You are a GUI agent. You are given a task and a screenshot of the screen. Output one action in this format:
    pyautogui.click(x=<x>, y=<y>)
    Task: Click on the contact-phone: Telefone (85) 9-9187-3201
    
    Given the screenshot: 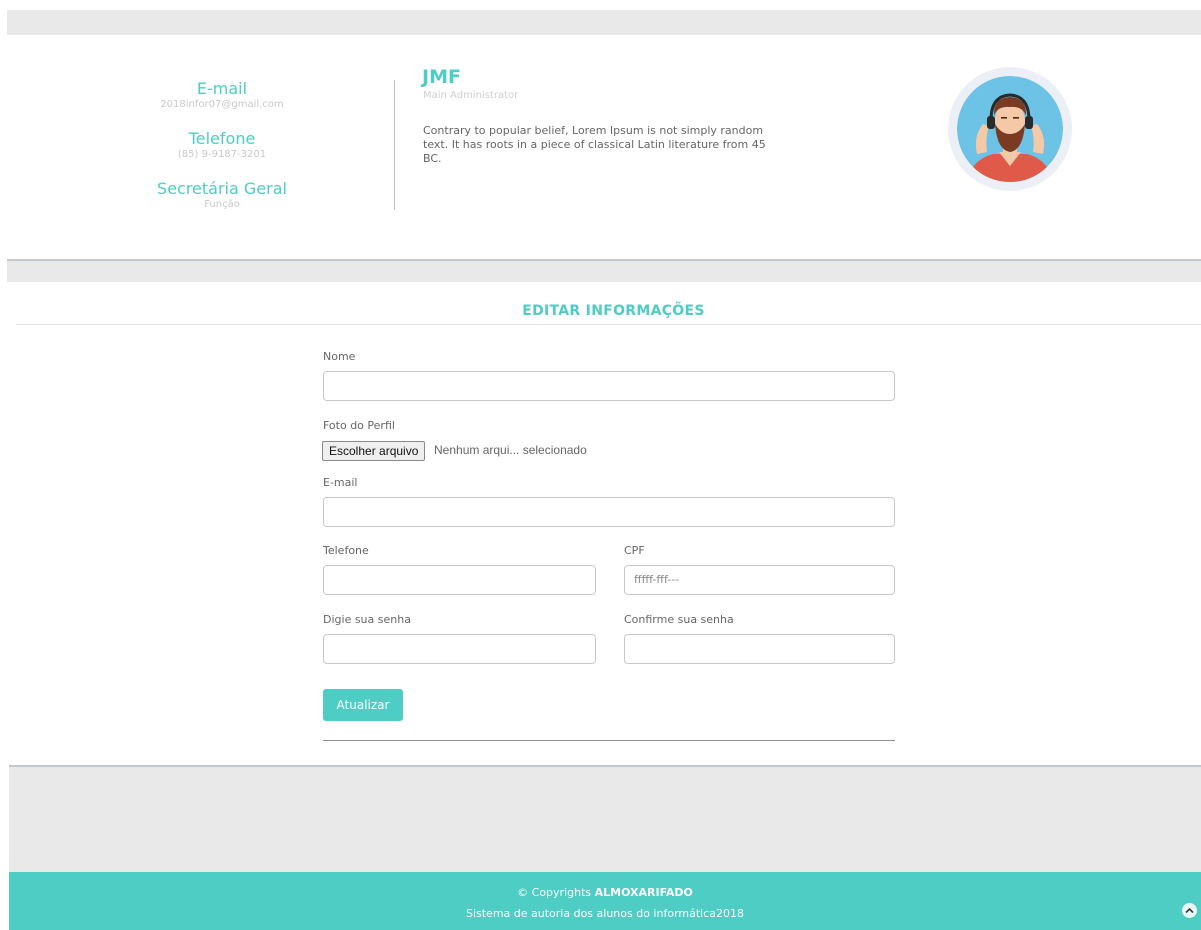 What is the action you would take?
    pyautogui.click(x=222, y=144)
    